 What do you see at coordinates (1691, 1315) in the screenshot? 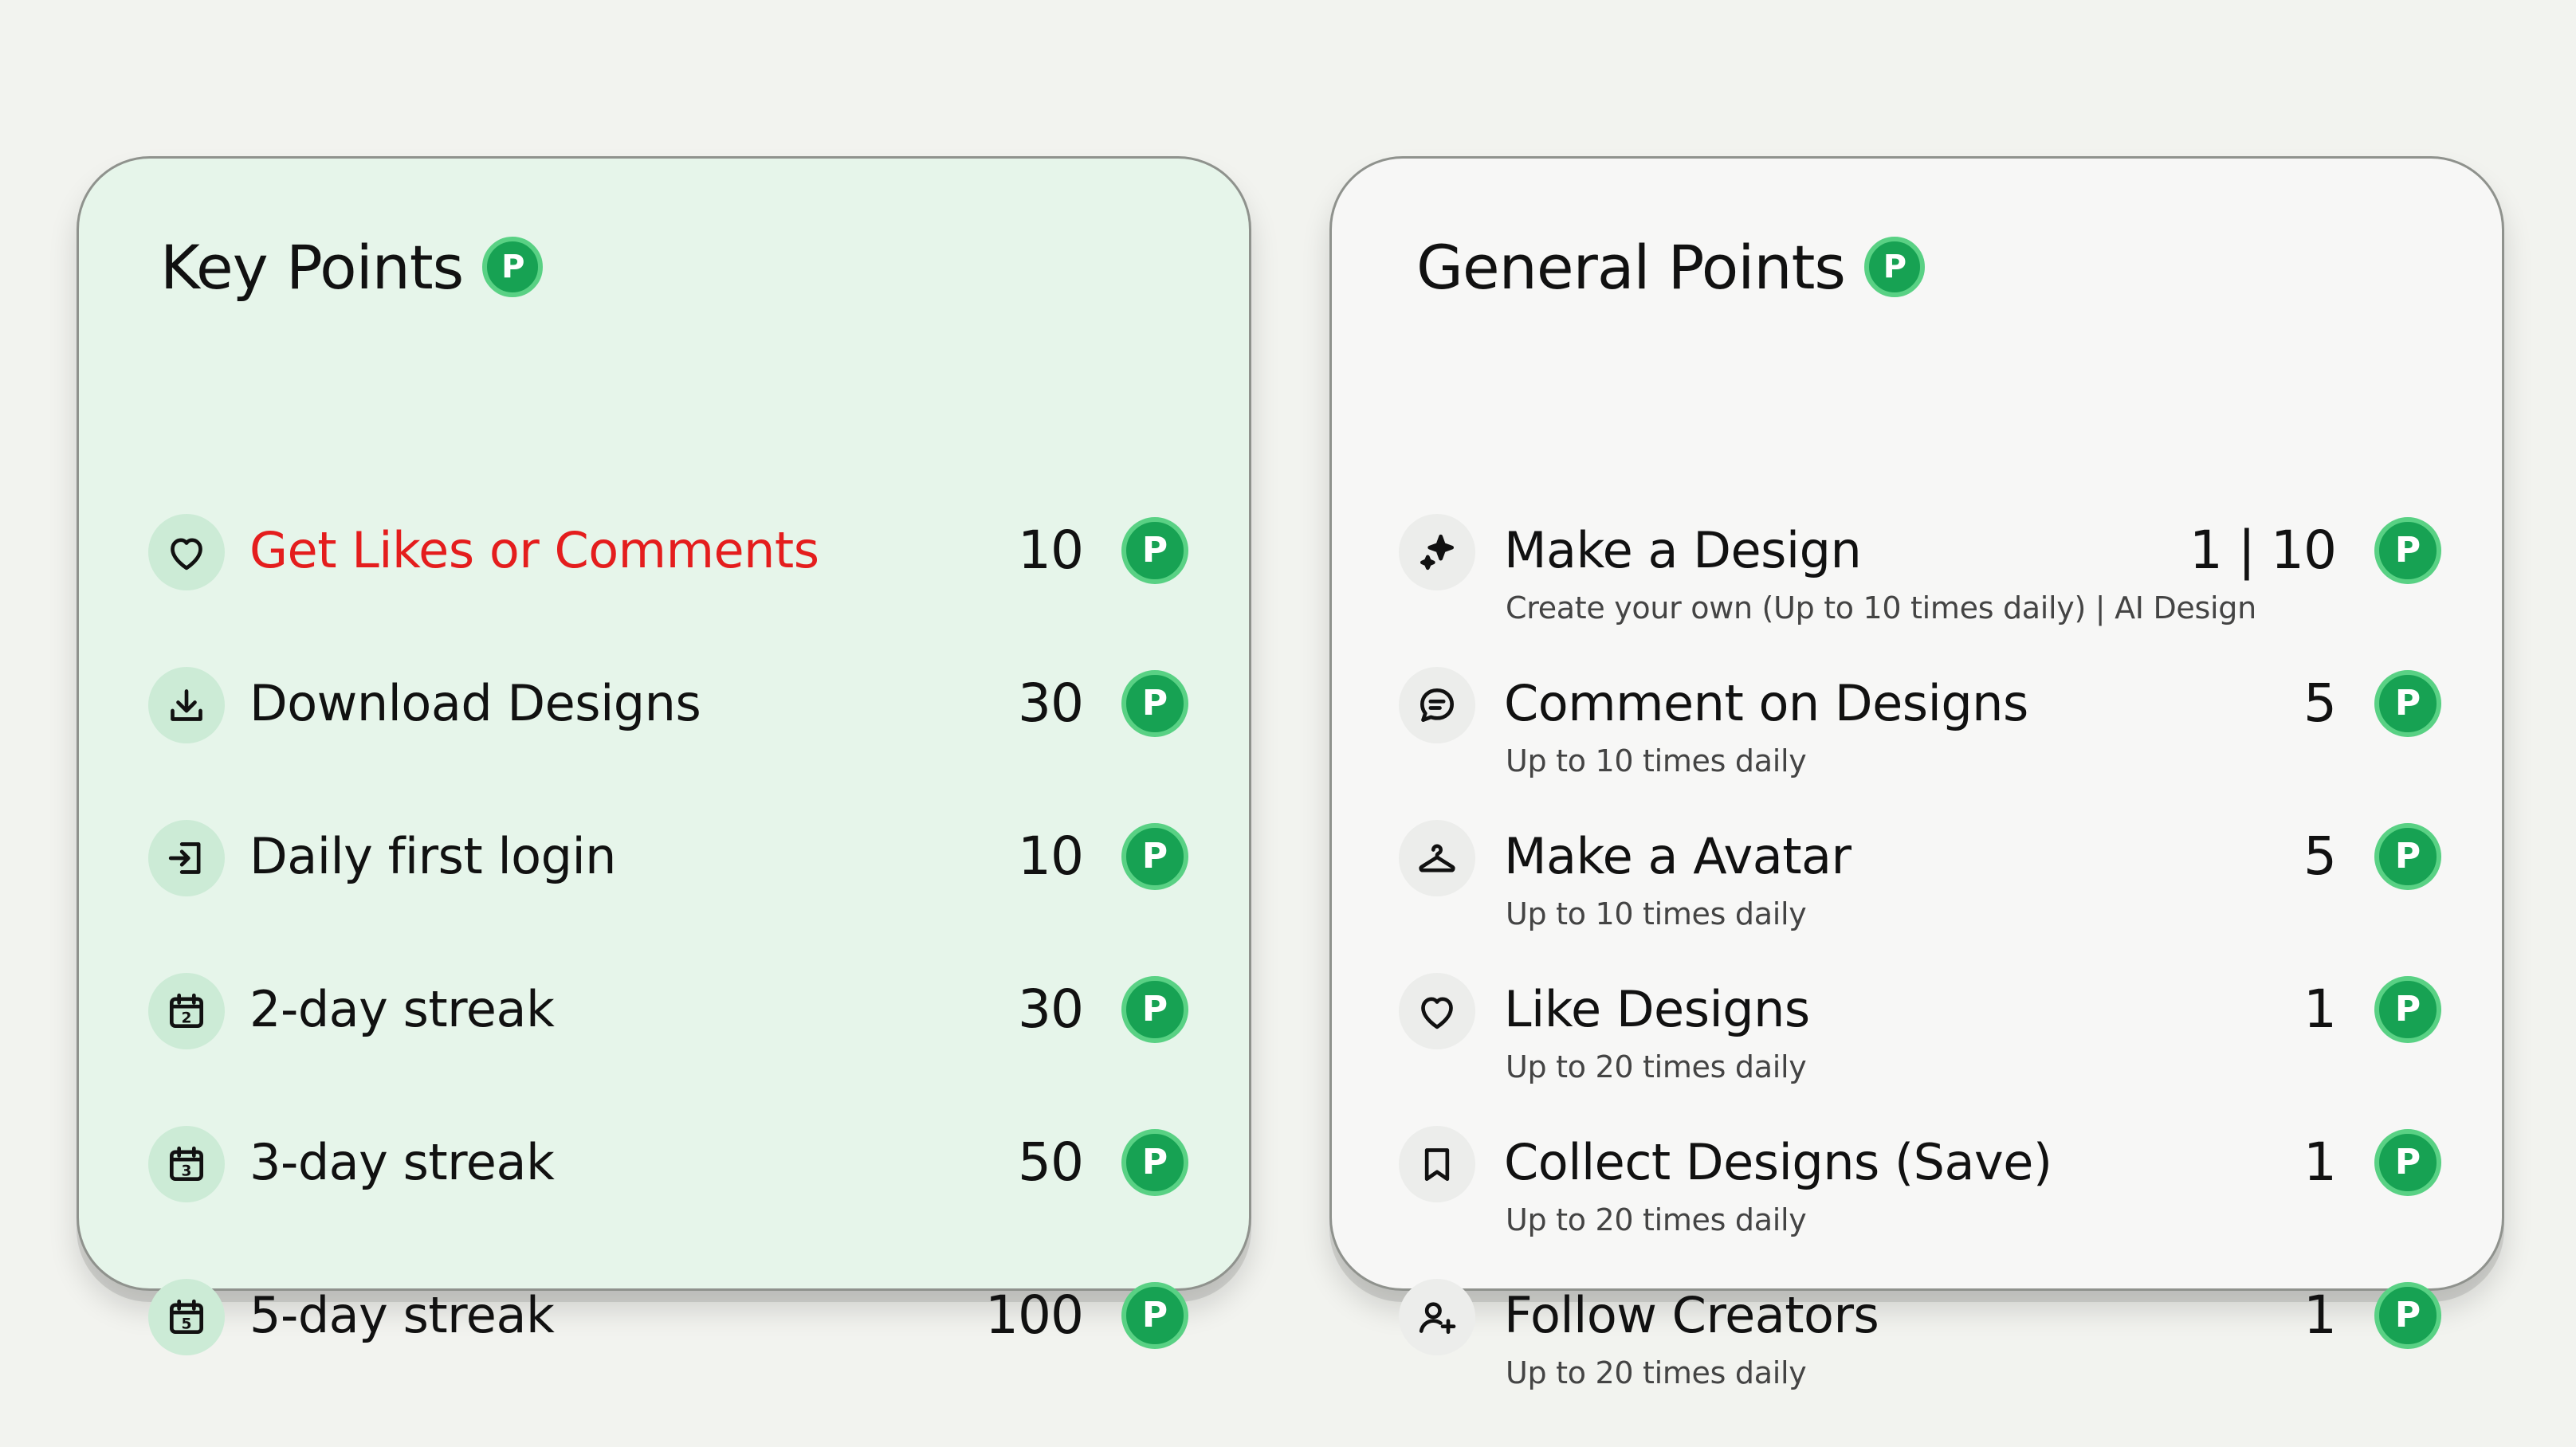
I see `row-label: Follow Creators` at bounding box center [1691, 1315].